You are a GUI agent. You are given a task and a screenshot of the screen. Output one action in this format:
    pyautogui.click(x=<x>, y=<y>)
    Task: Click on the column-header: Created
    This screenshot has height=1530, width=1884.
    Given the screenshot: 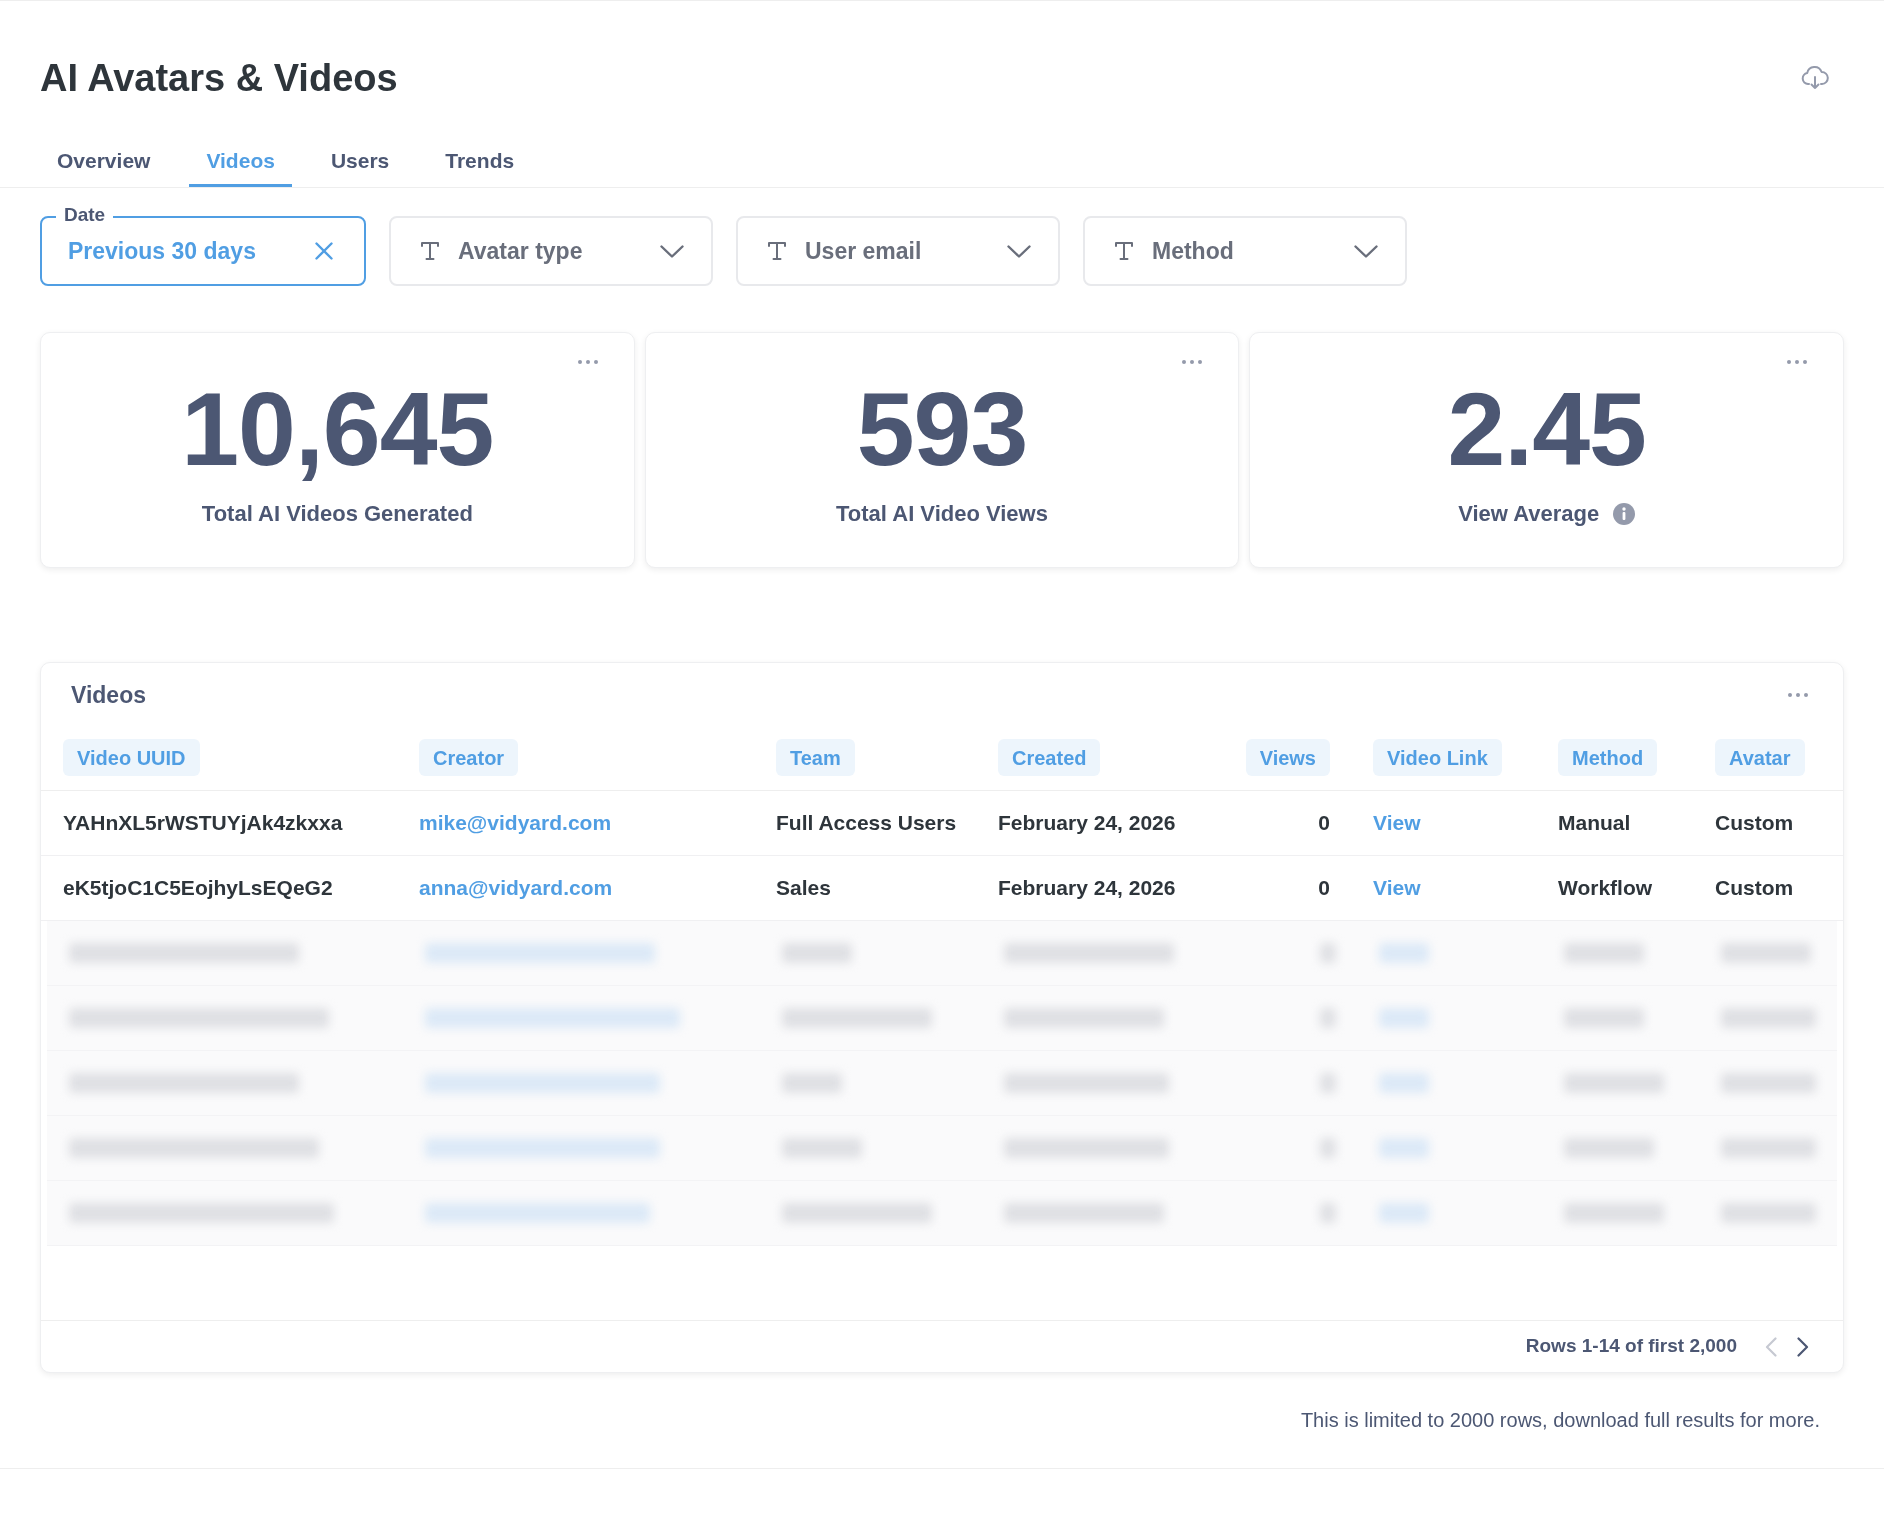 What is the action you would take?
    pyautogui.click(x=1049, y=757)
    